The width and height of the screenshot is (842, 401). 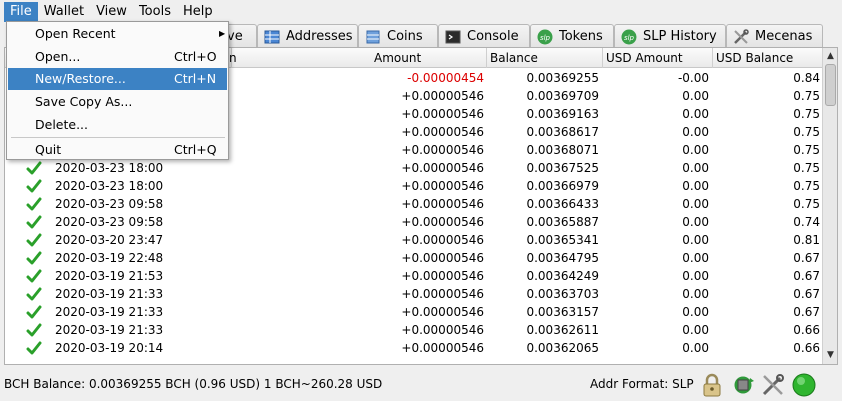 I want to click on tab-coins: Coins, so click(x=398, y=36).